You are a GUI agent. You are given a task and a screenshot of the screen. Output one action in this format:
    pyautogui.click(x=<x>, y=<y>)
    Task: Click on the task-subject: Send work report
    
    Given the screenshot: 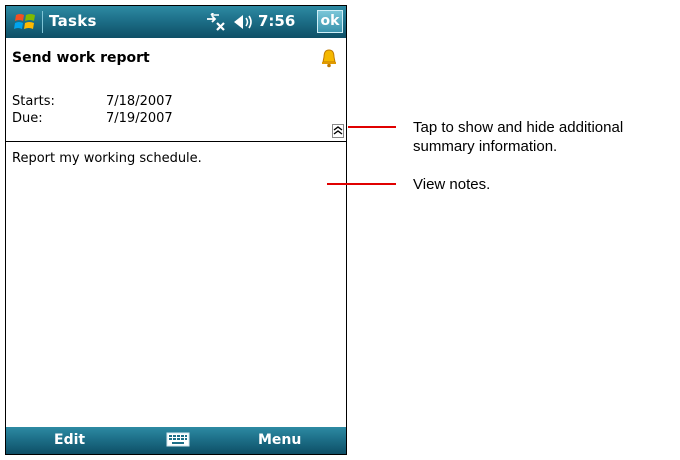 What is the action you would take?
    pyautogui.click(x=81, y=58)
    